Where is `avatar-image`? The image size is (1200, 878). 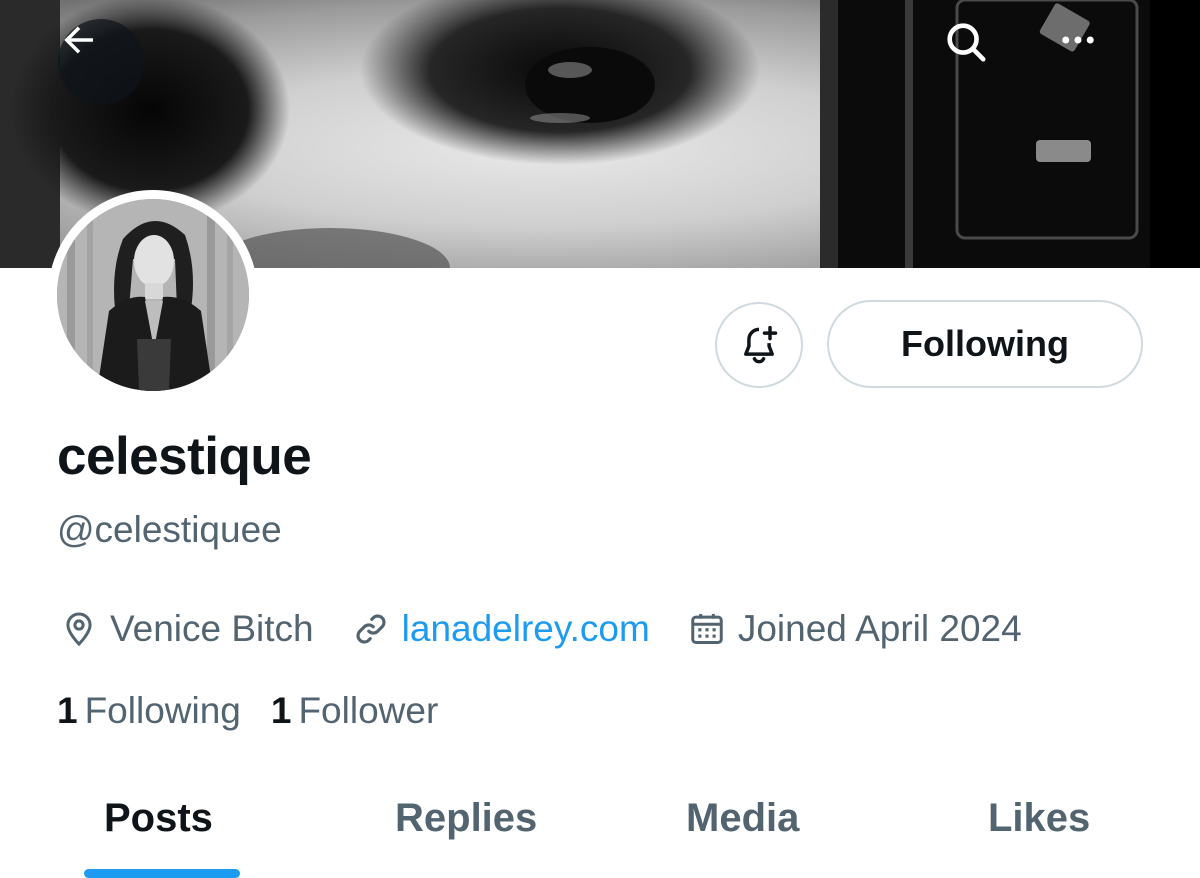
avatar-image is located at coordinates (153, 295).